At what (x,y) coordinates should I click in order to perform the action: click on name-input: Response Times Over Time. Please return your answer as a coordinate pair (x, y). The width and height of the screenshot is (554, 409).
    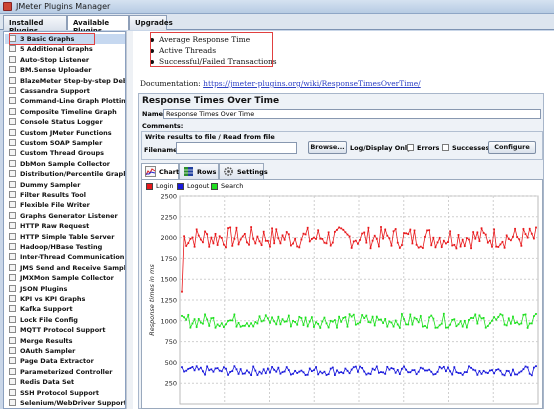
    Looking at the image, I should click on (352, 114).